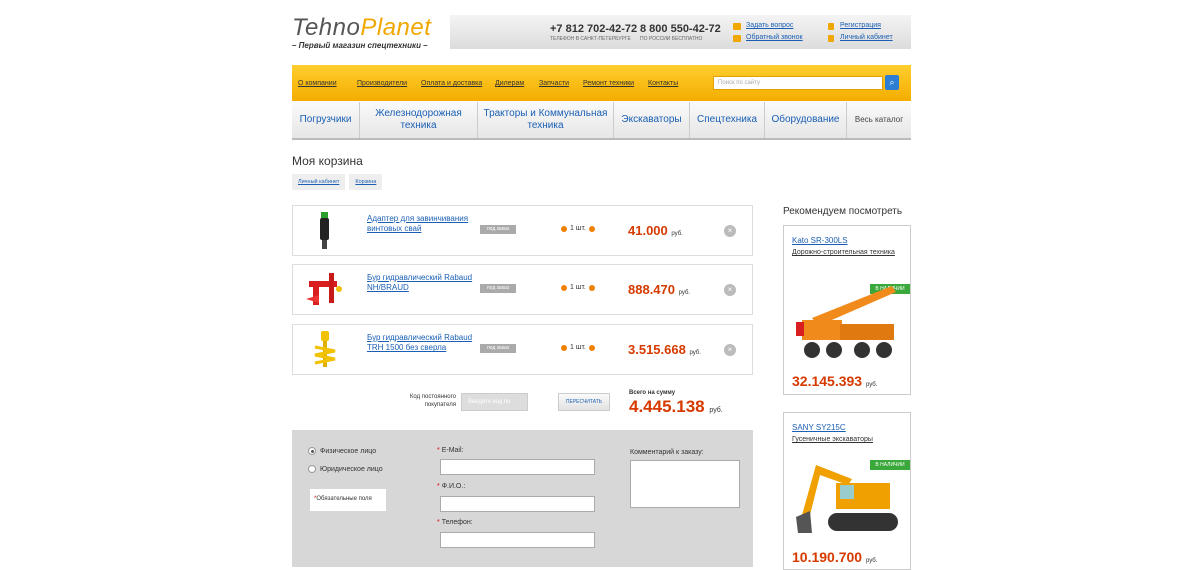 This screenshot has height=570, width=1200. I want to click on radio-individual: Физическое лицо, so click(342, 451).